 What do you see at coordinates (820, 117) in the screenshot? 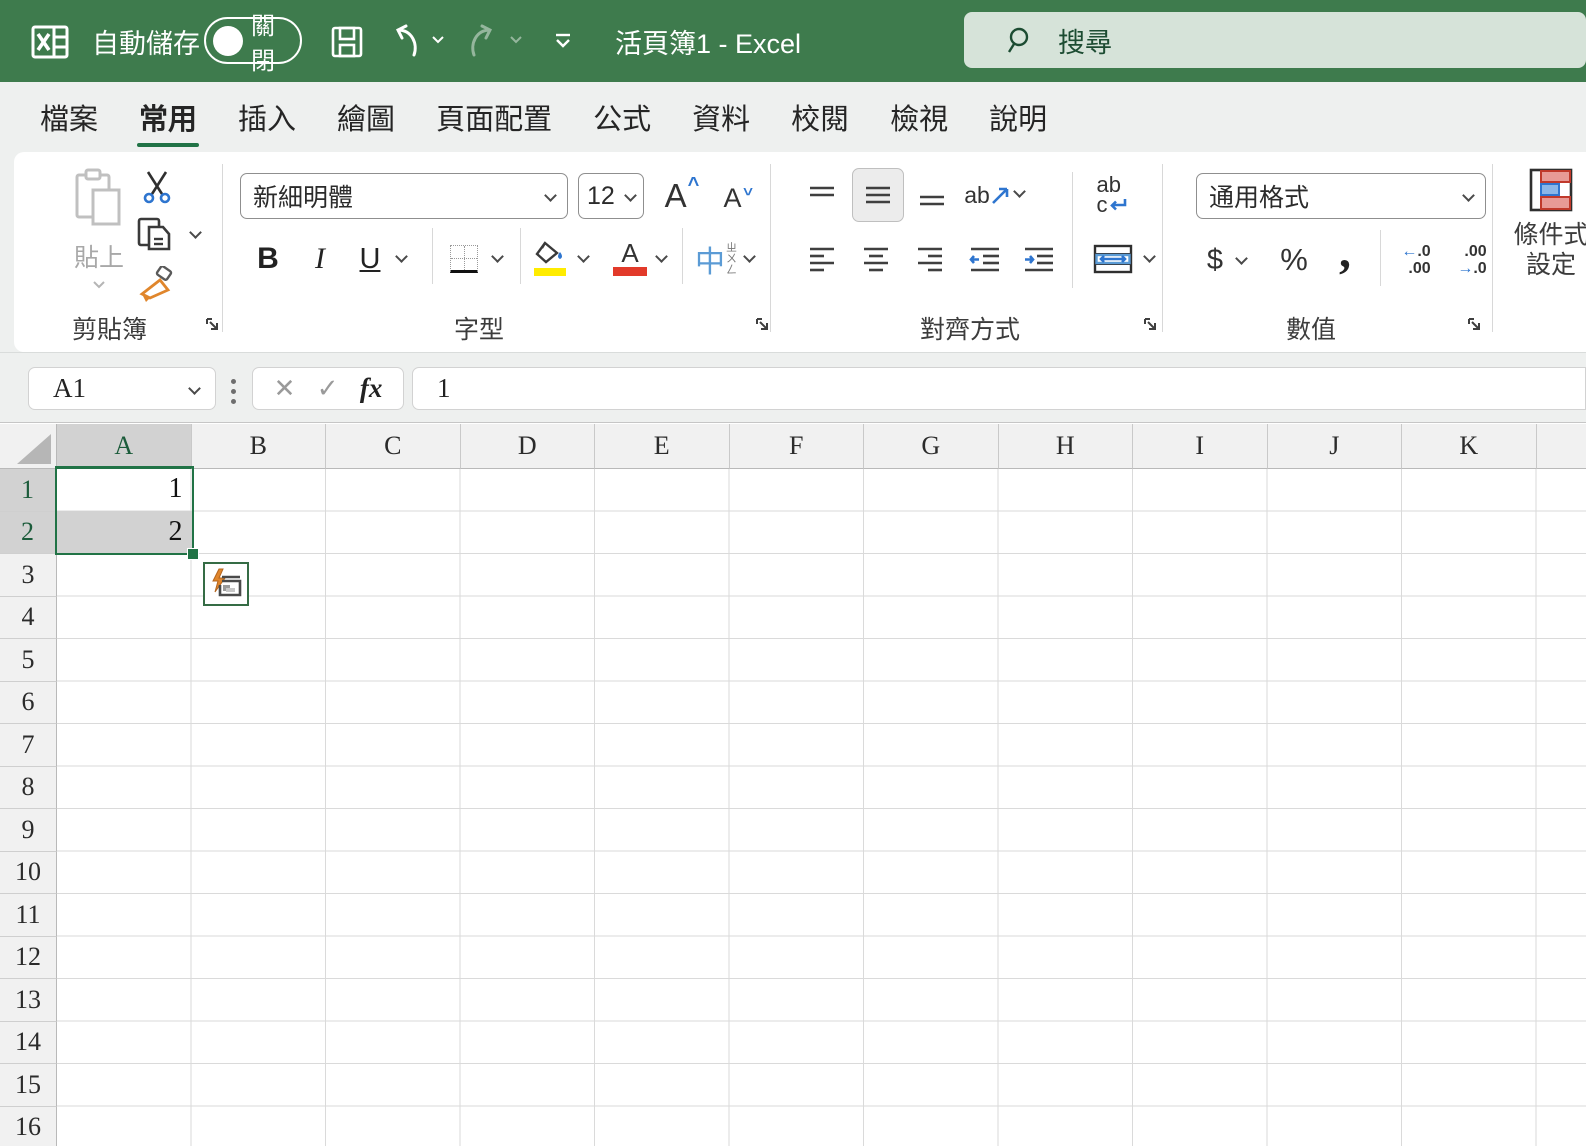
I see `ribbon-tab: 校閱` at bounding box center [820, 117].